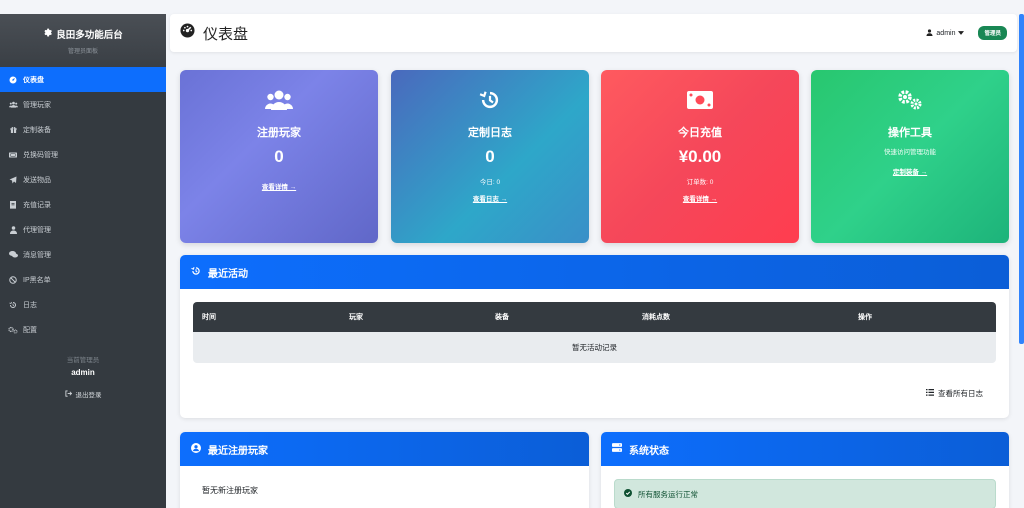  Describe the element at coordinates (617, 449) in the screenshot. I see `server-icon` at that location.